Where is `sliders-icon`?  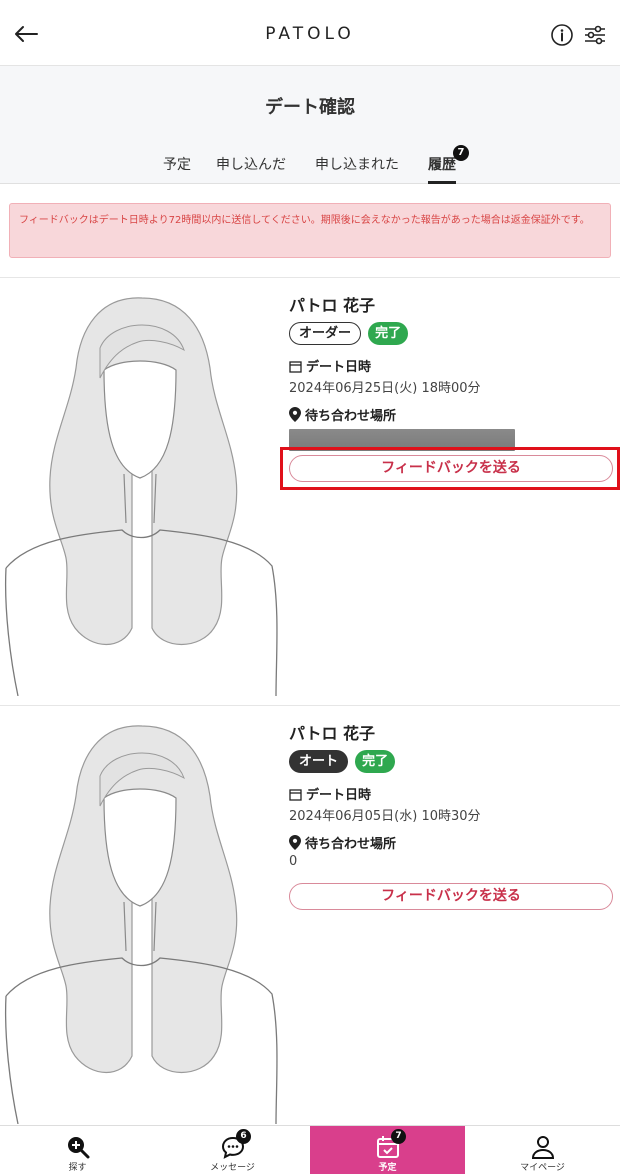 sliders-icon is located at coordinates (595, 35).